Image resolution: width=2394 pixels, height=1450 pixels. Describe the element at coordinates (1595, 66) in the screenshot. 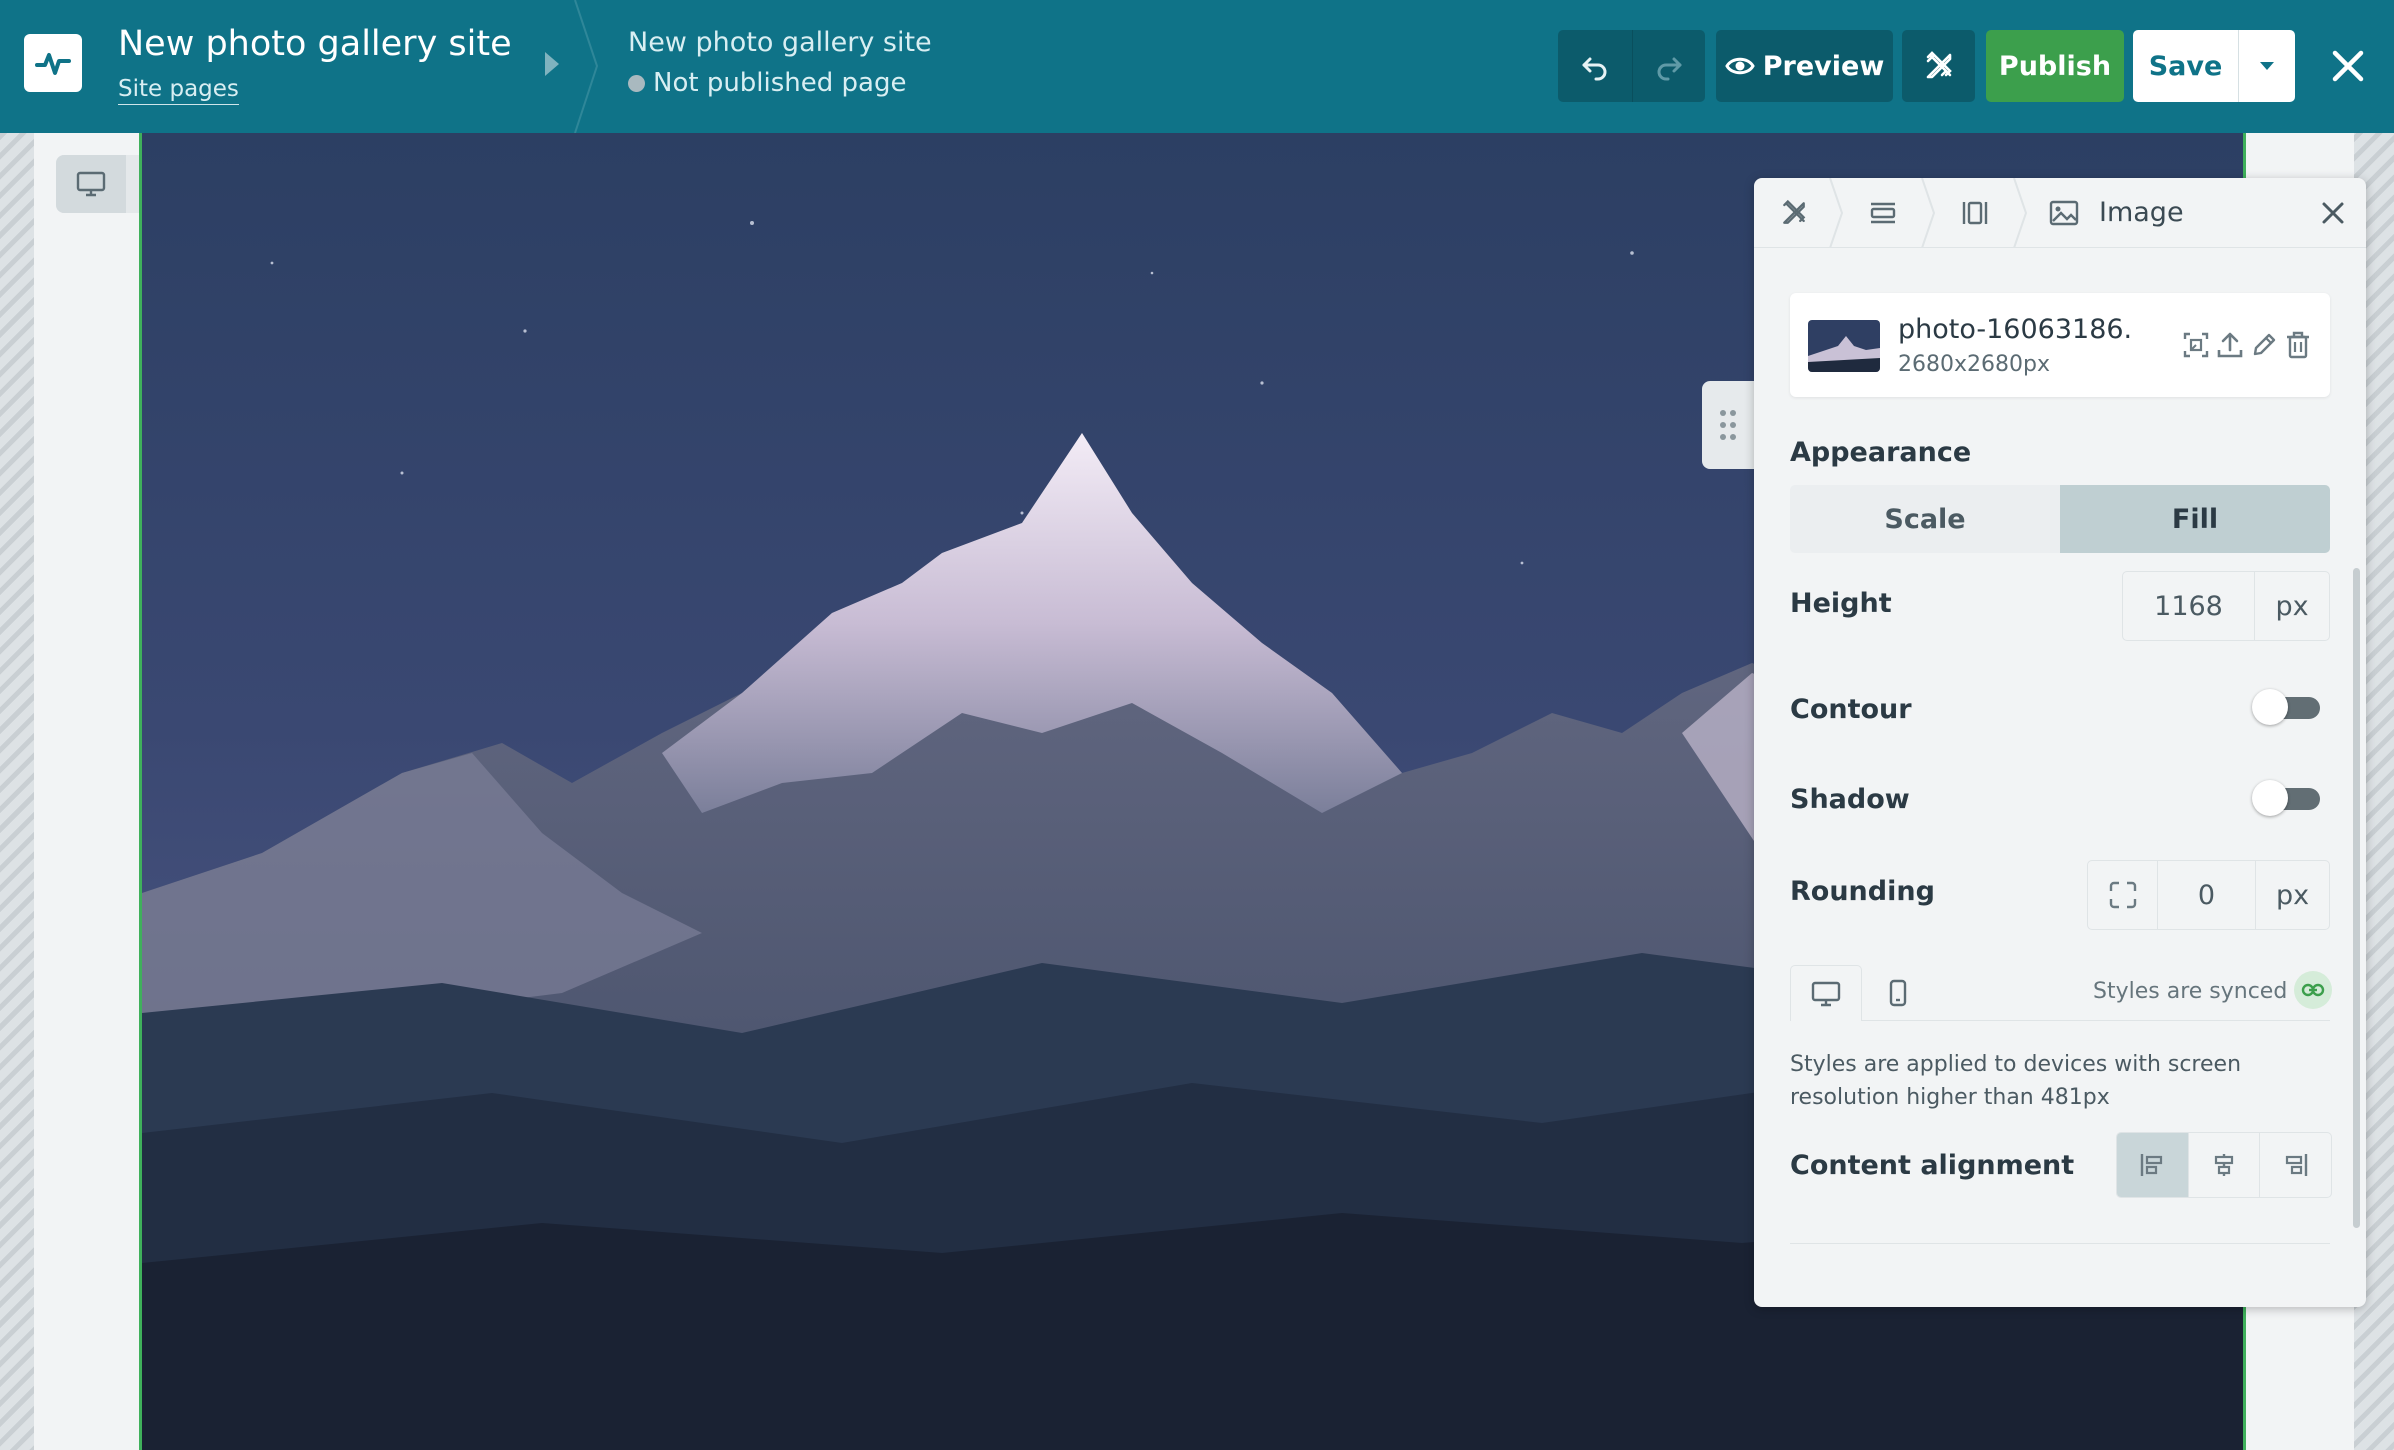

I see `undo-icon` at that location.